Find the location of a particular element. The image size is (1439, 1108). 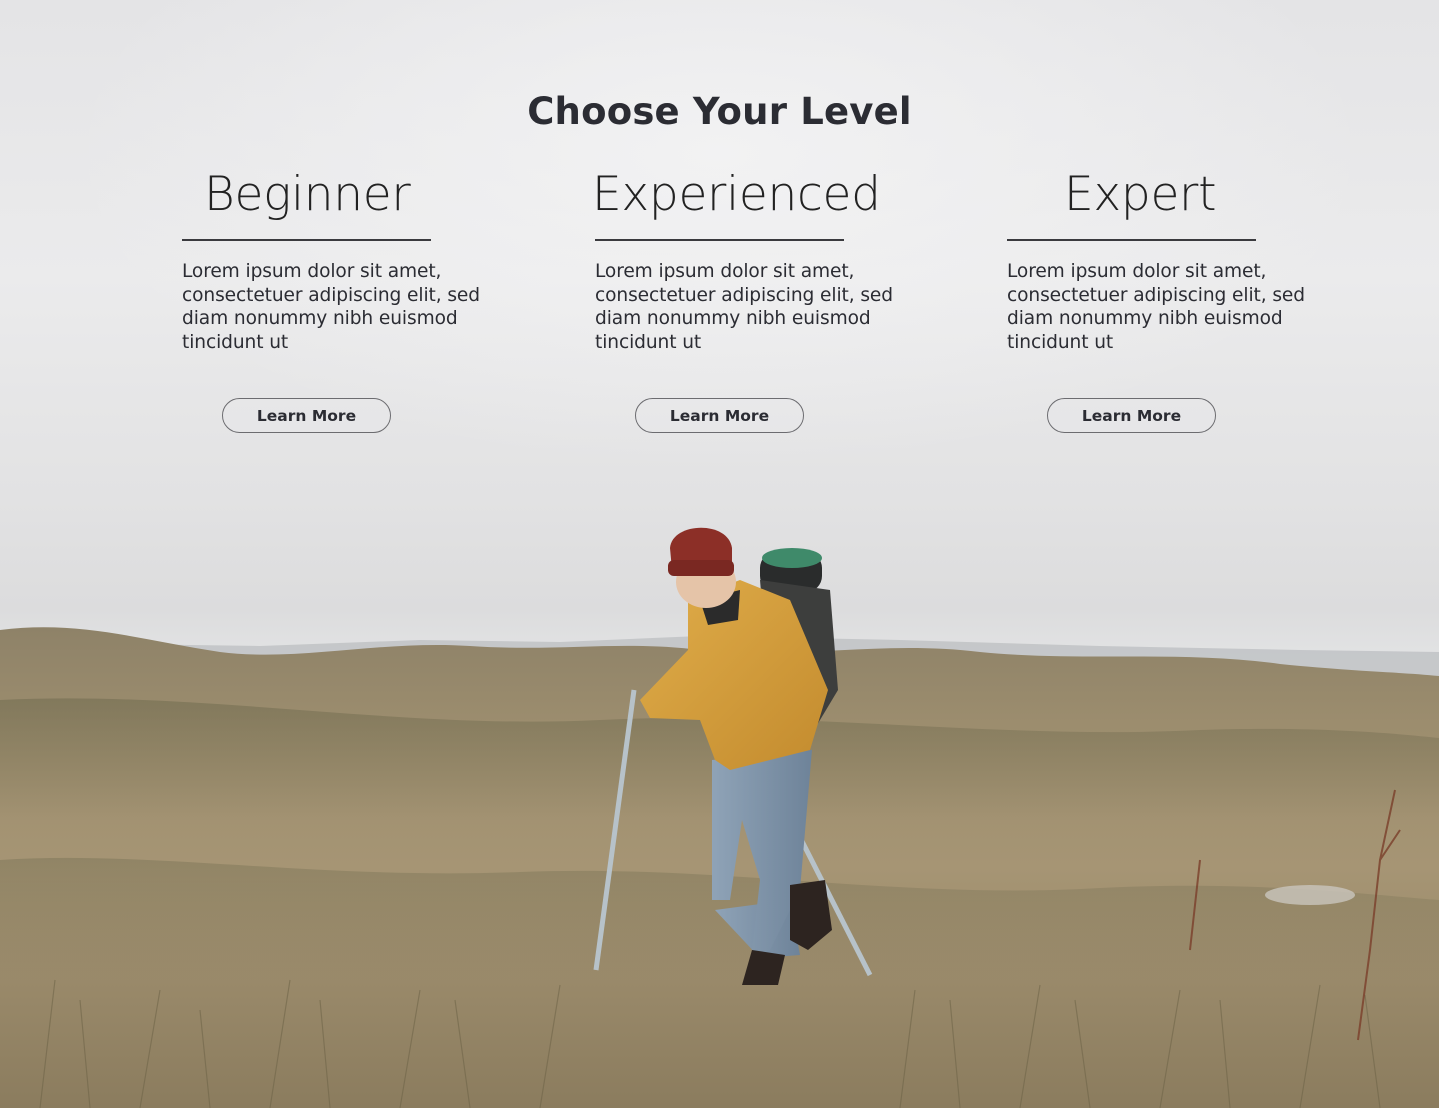

level-name: Beginner is located at coordinates (307, 194).